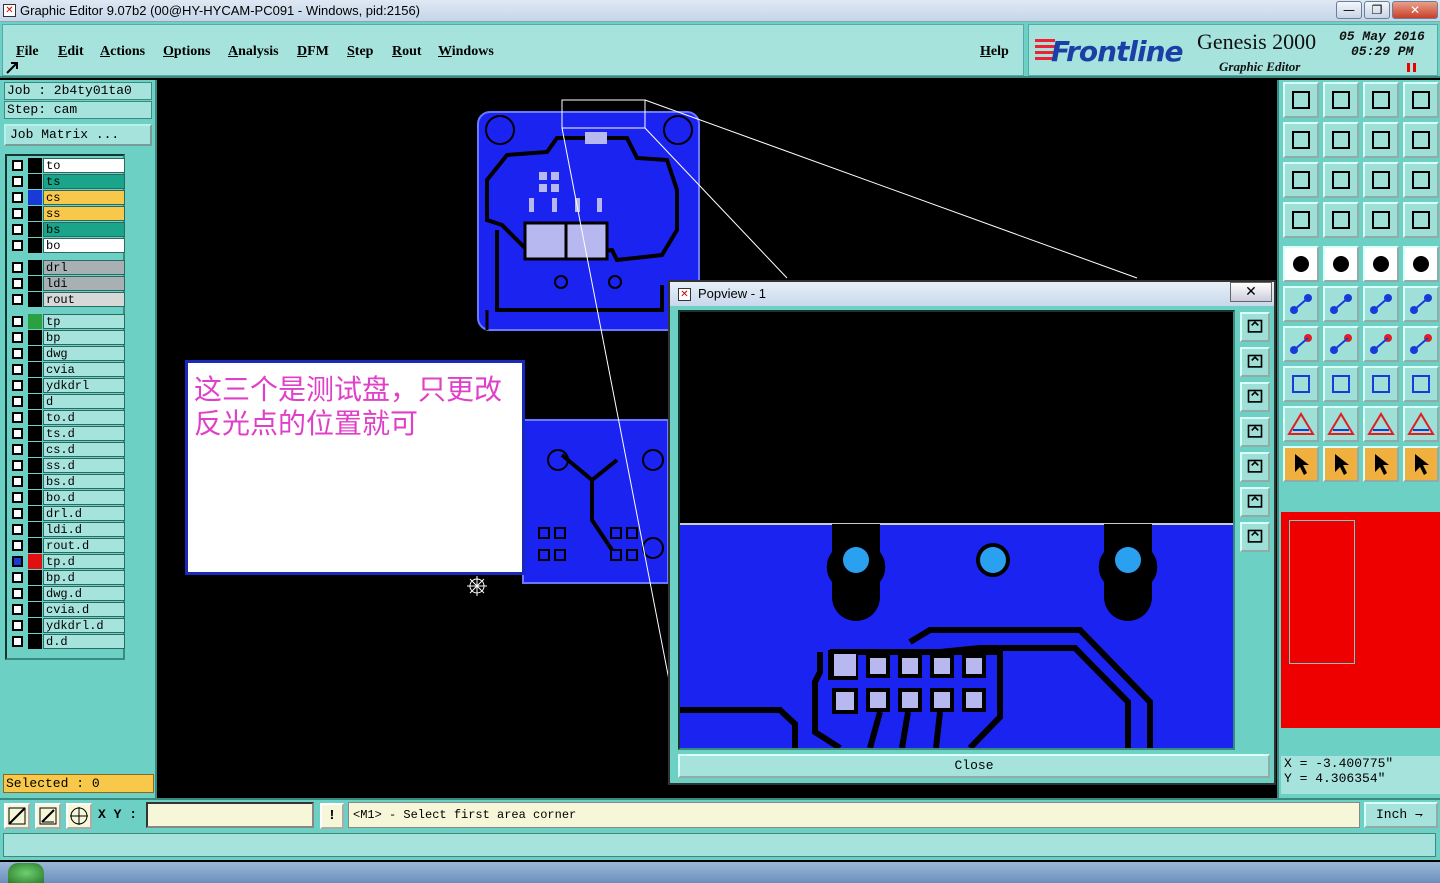  What do you see at coordinates (1341, 264) in the screenshot?
I see `line-icon` at bounding box center [1341, 264].